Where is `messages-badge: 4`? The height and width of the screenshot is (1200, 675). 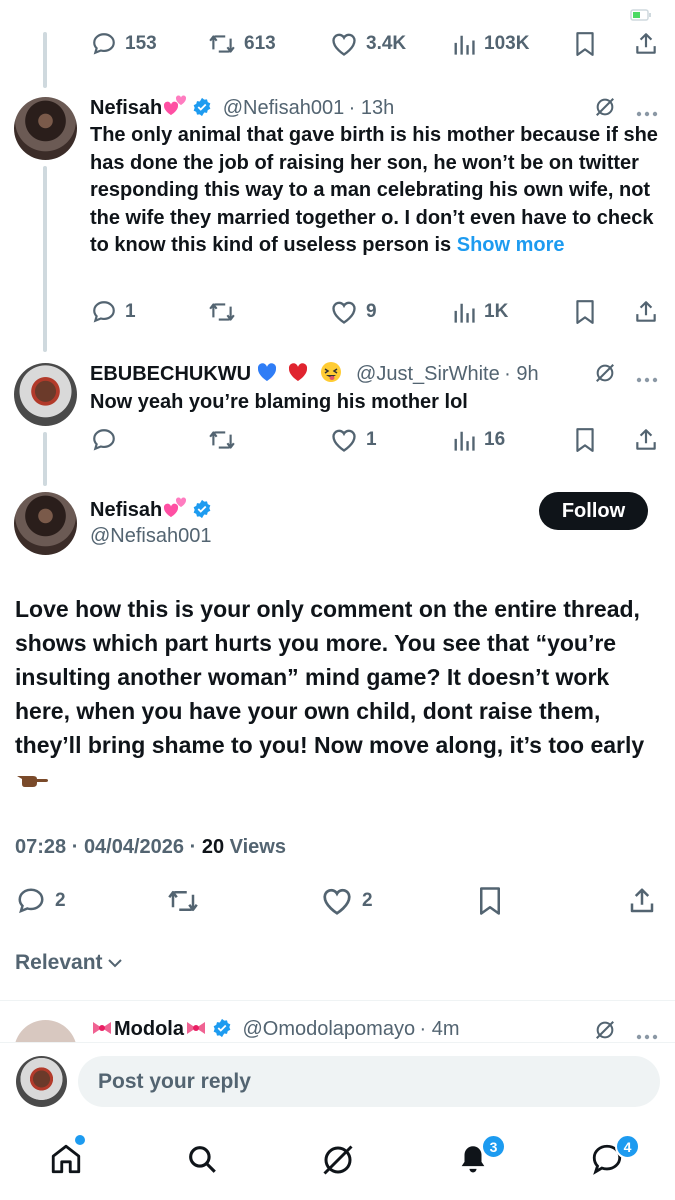 messages-badge: 4 is located at coordinates (627, 1146).